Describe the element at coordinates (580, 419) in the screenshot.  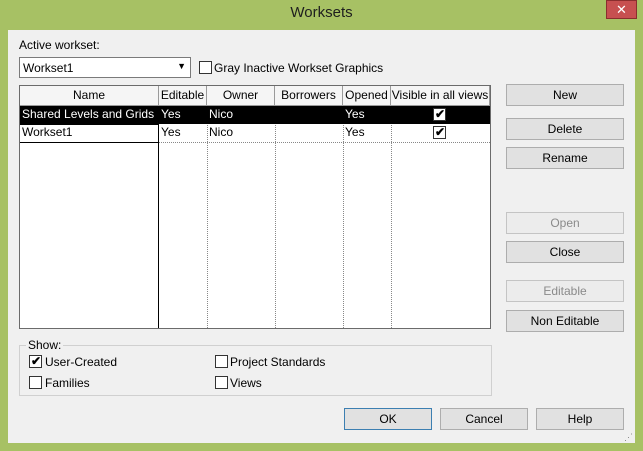
I see `help-button: Help` at that location.